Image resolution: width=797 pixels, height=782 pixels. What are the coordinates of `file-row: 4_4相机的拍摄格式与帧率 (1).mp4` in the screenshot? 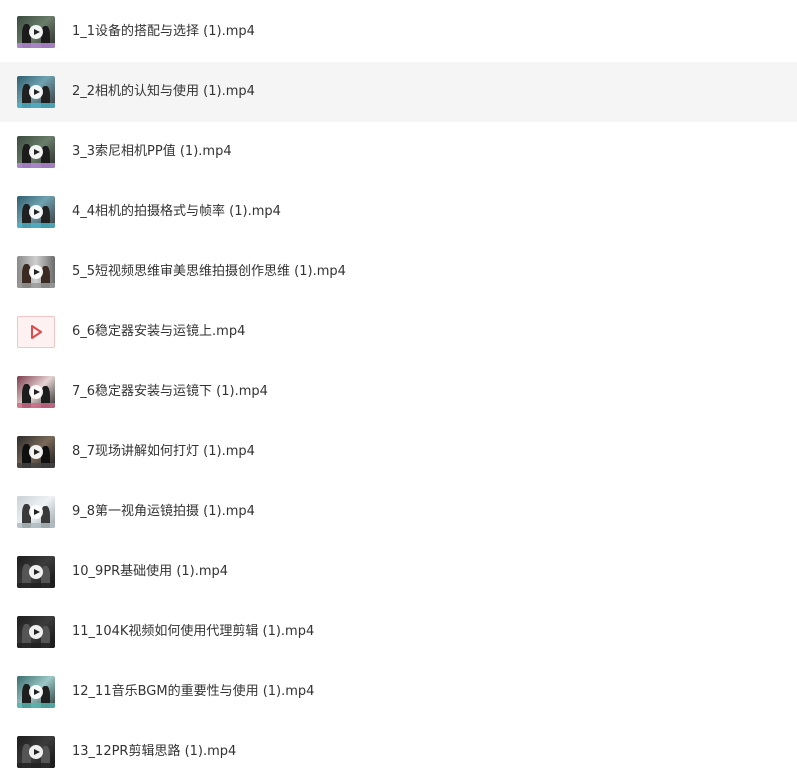 It's located at (398, 212).